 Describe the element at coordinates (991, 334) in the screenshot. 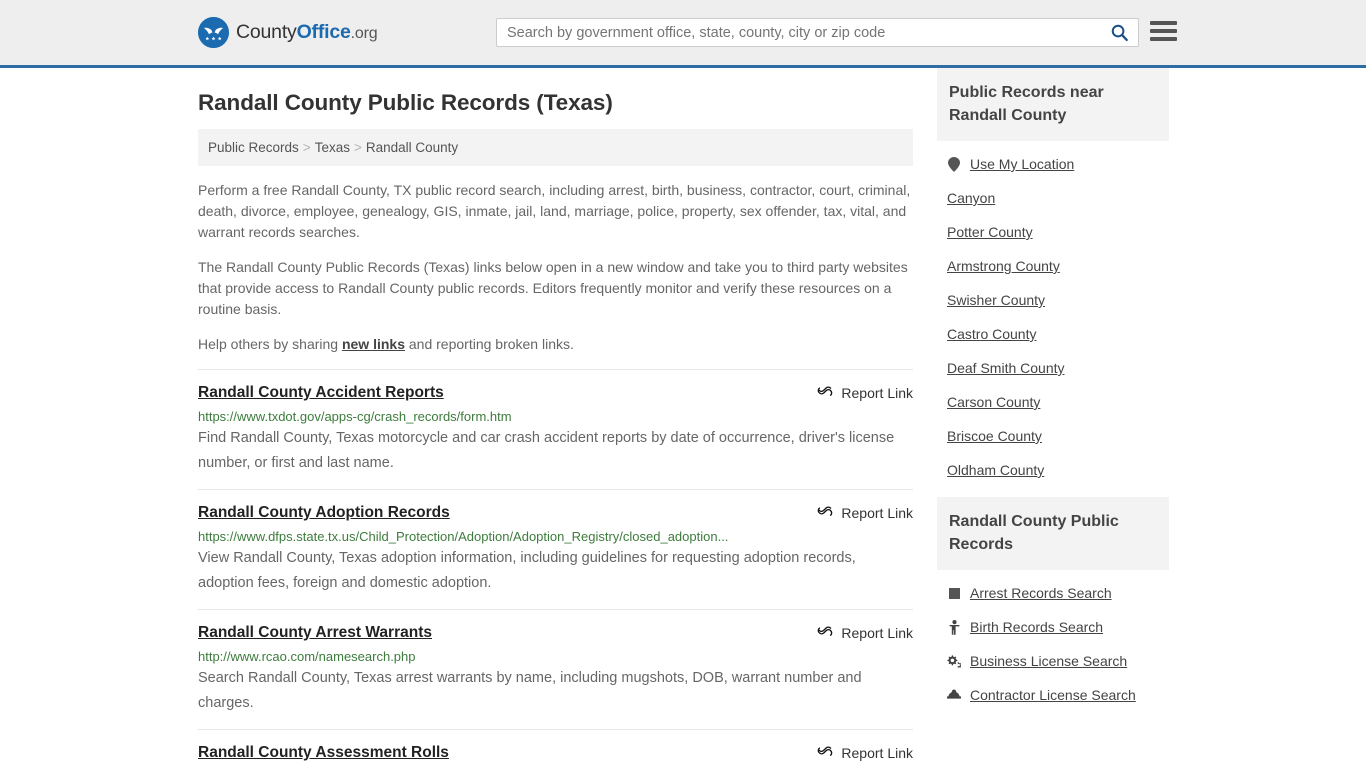

I see `sidebar-nearby-link: Castro County` at that location.